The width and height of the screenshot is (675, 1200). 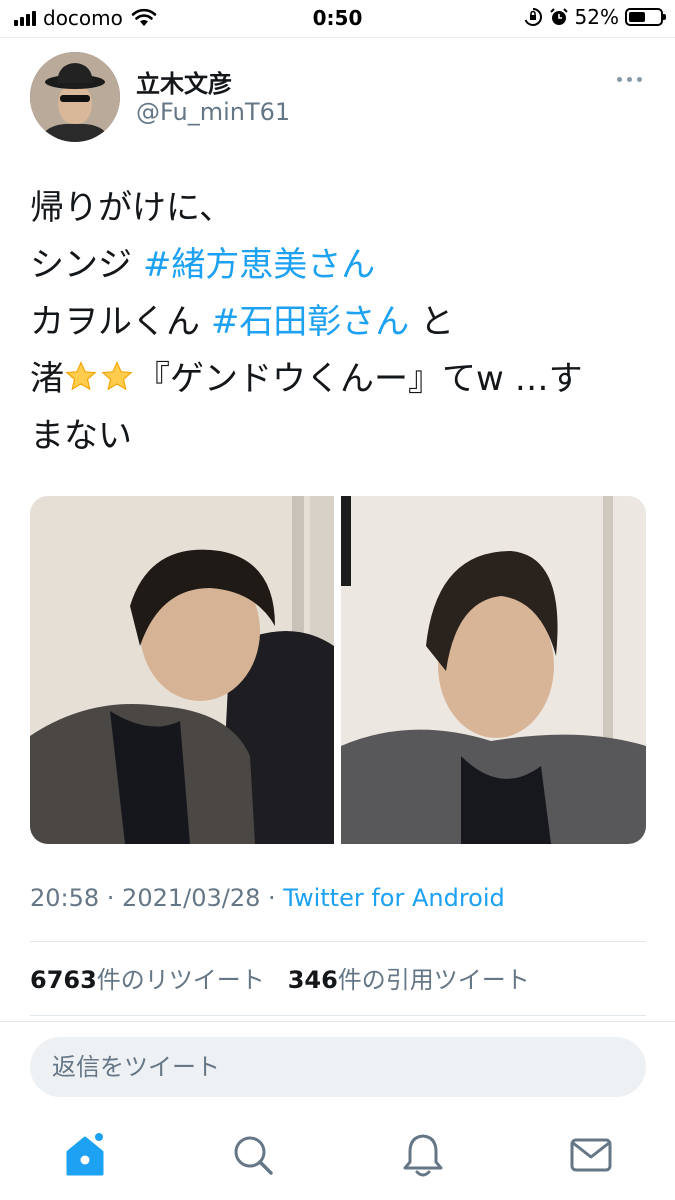 I want to click on reply-input: 返信をツイート, so click(x=338, y=1067).